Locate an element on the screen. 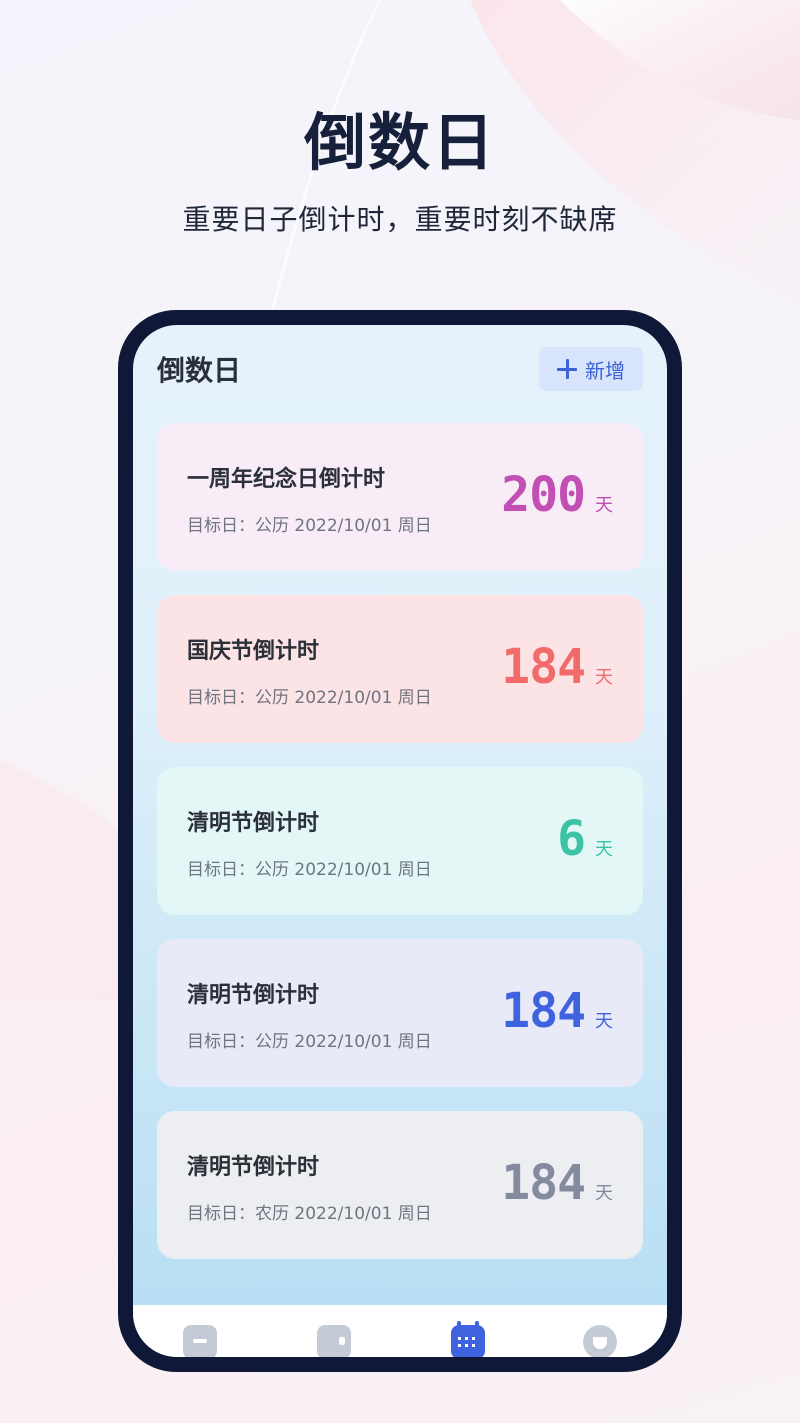 This screenshot has width=800, height=1423. promo-subtitle: 重要日子倒计时，重要时刻不缺席 is located at coordinates (400, 219).